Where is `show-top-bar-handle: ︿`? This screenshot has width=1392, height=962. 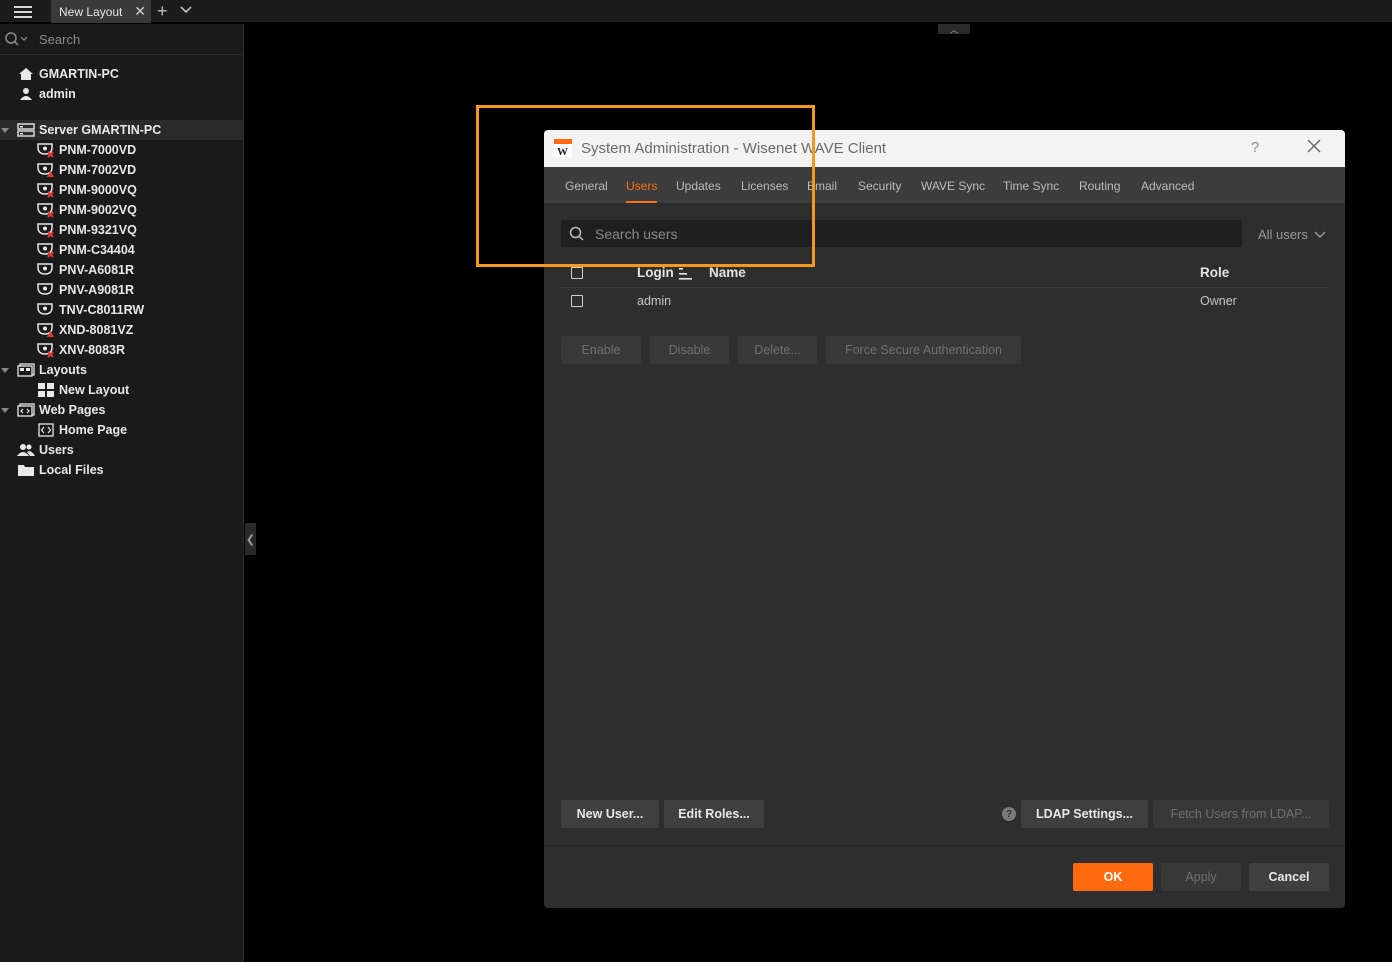
show-top-bar-handle: ︿ is located at coordinates (954, 29).